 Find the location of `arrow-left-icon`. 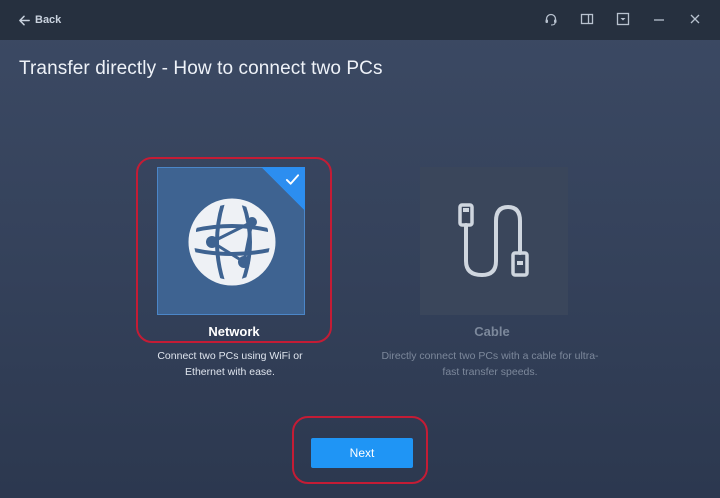

arrow-left-icon is located at coordinates (24, 20).